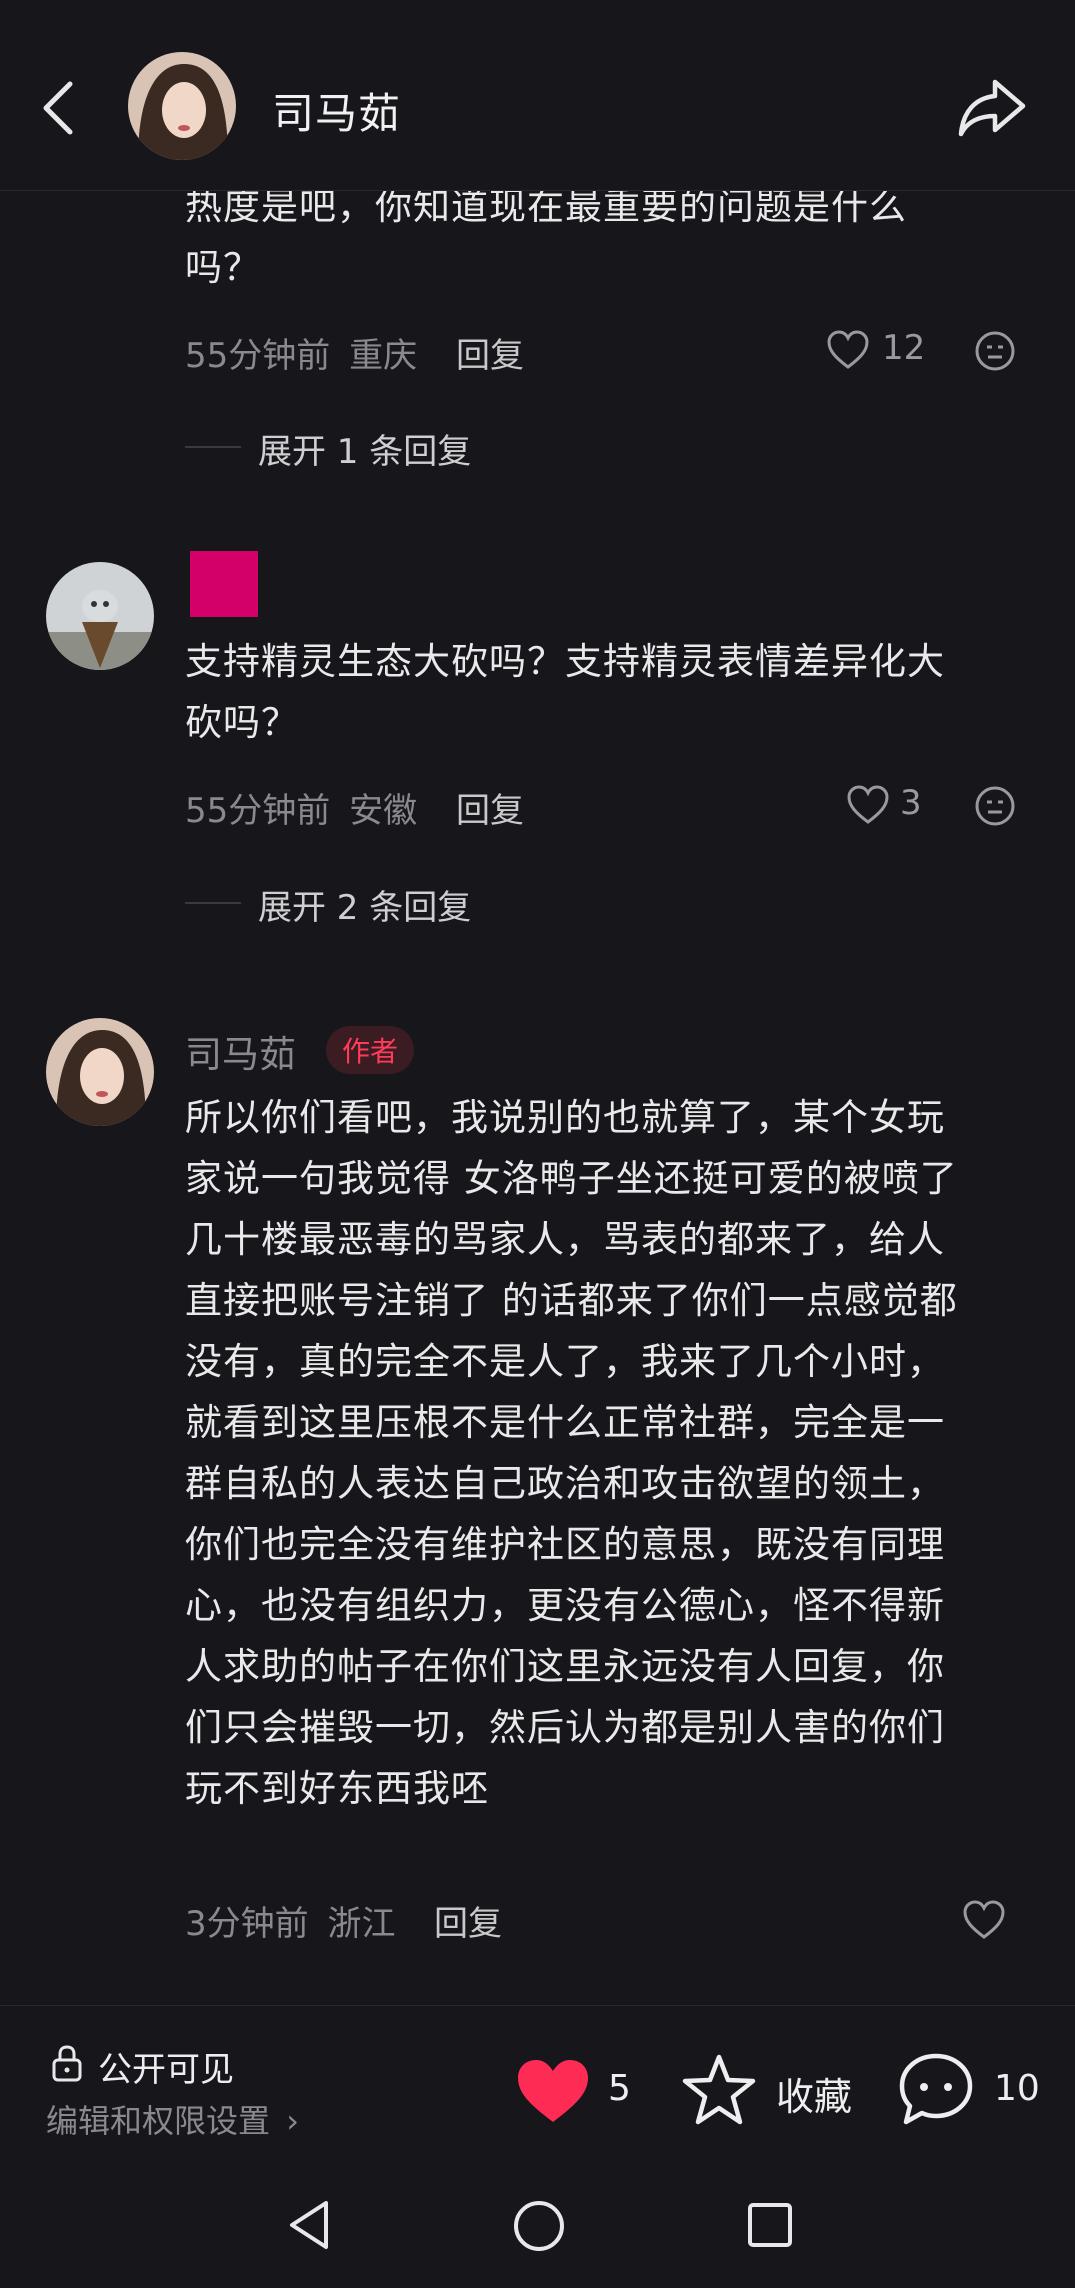 The width and height of the screenshot is (1075, 2288). I want to click on collect-label: 收藏, so click(814, 2093).